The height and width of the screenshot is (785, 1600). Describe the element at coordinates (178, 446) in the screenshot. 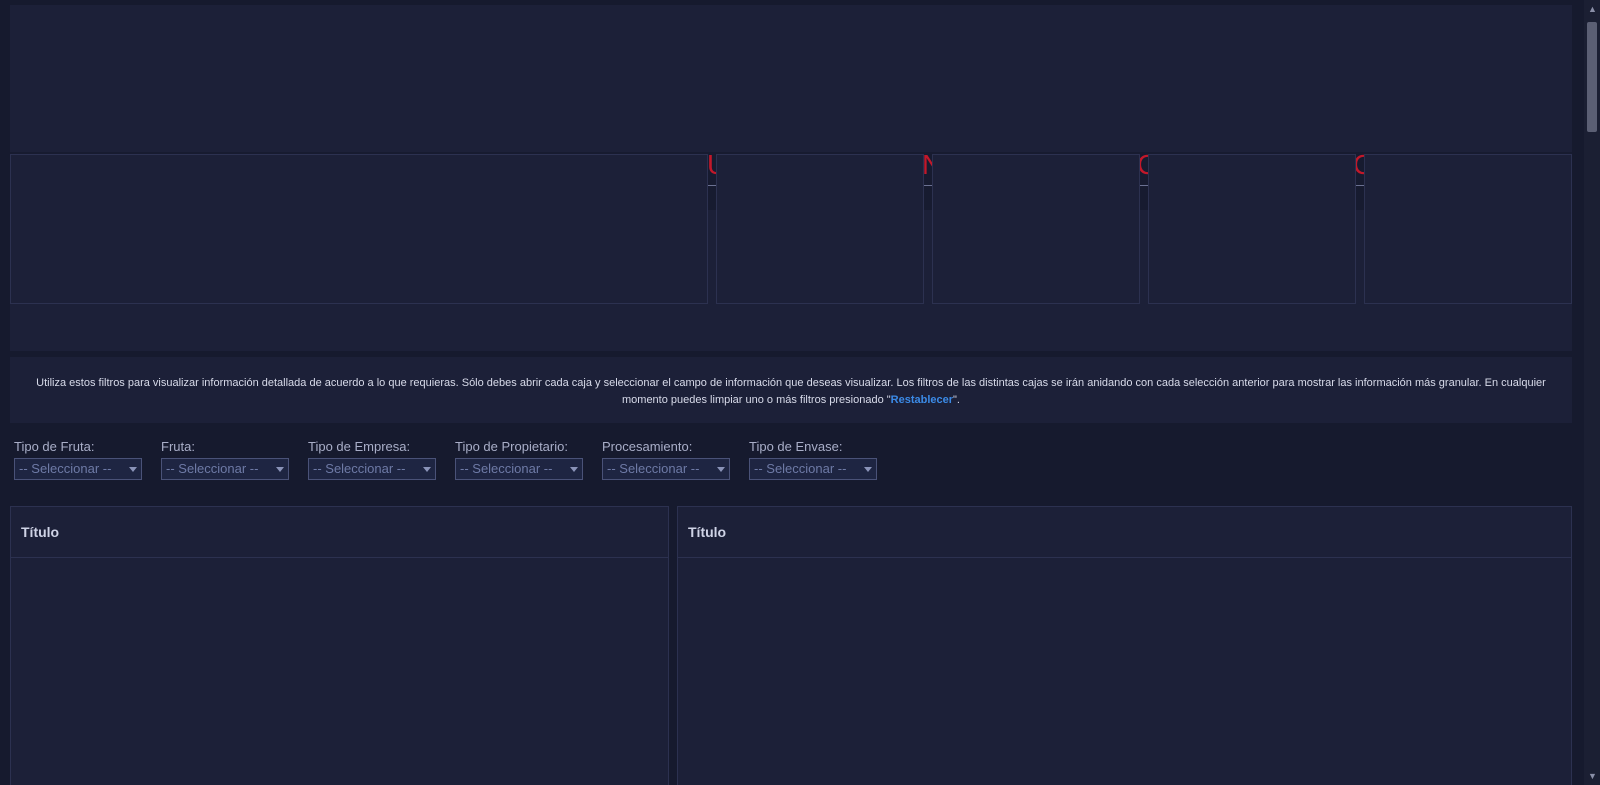

I see `filter-label: Fruta:` at that location.